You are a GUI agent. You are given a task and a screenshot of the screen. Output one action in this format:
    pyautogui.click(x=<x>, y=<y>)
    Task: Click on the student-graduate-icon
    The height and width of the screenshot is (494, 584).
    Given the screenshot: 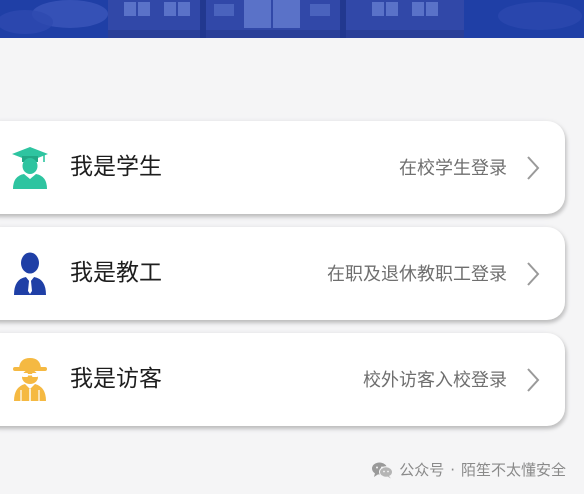 What is the action you would take?
    pyautogui.click(x=30, y=167)
    